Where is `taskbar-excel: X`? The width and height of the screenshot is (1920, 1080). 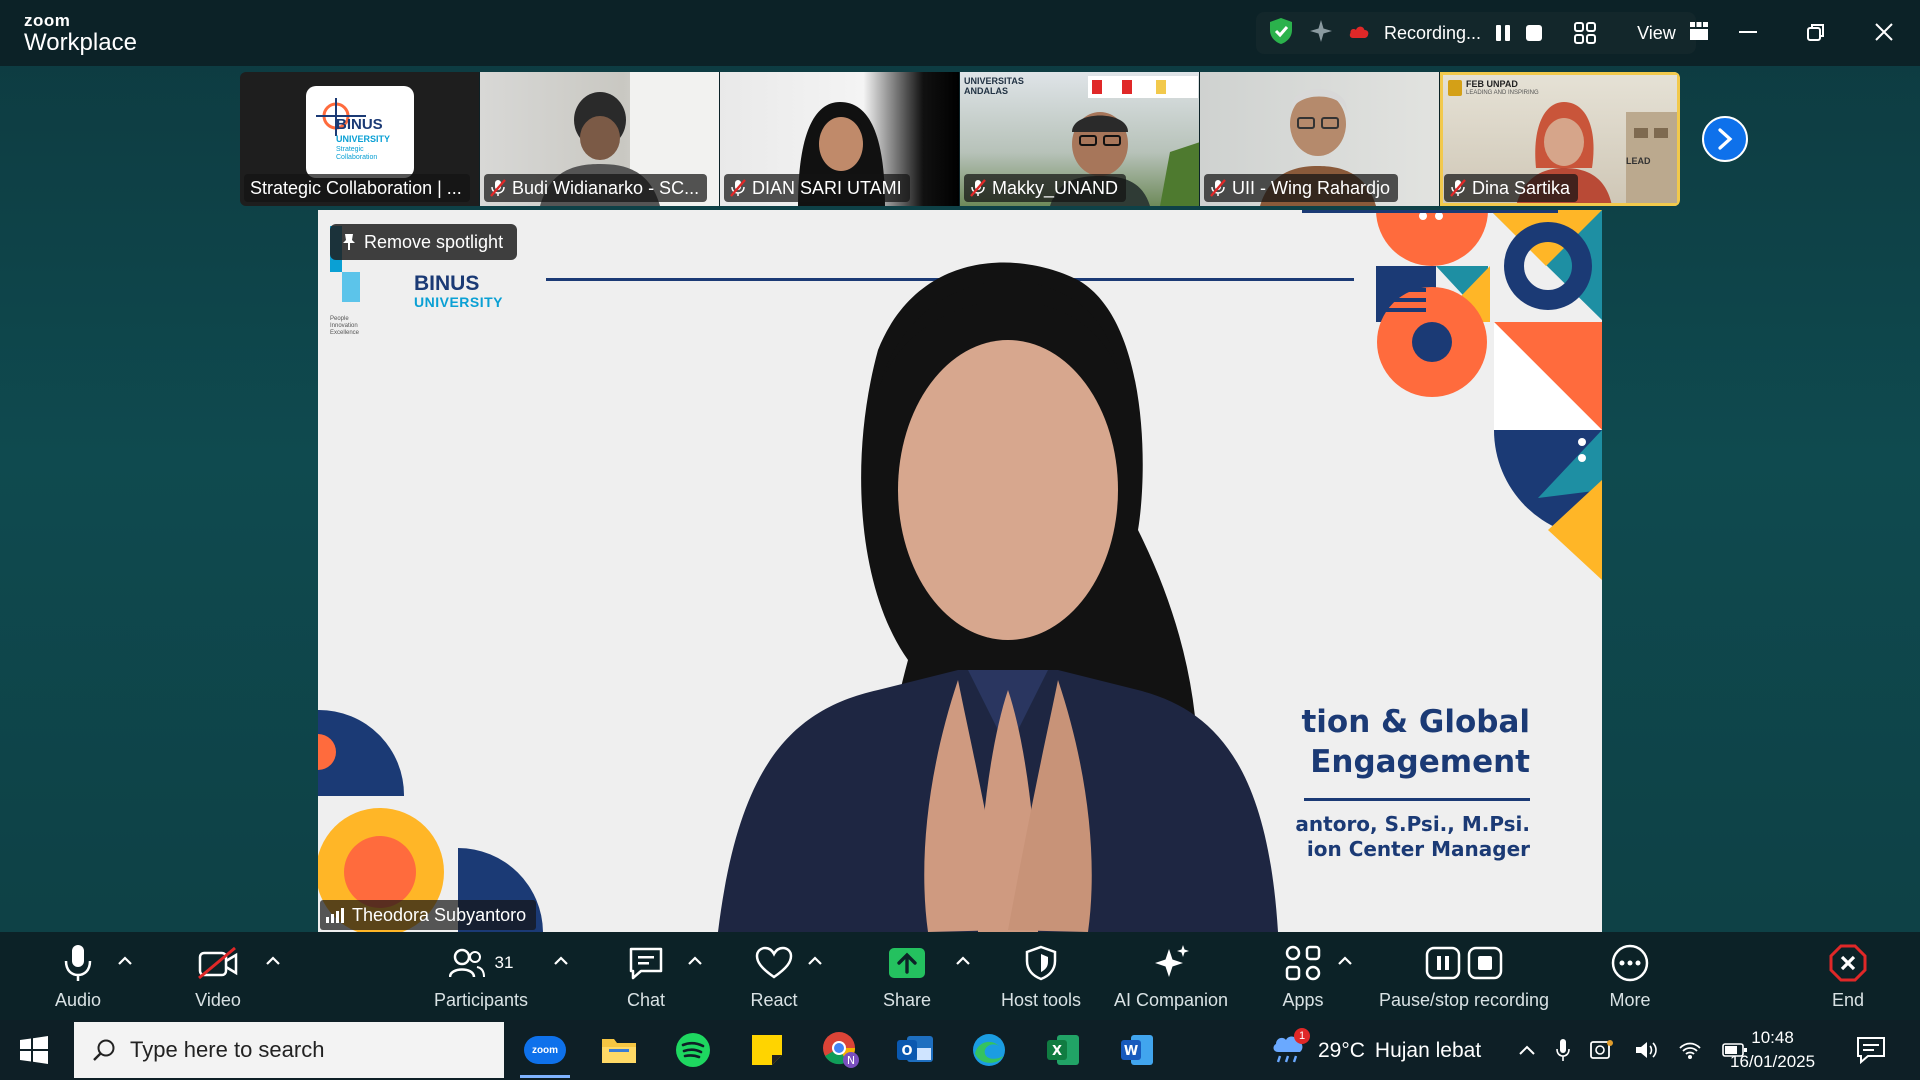 taskbar-excel: X is located at coordinates (1063, 1050).